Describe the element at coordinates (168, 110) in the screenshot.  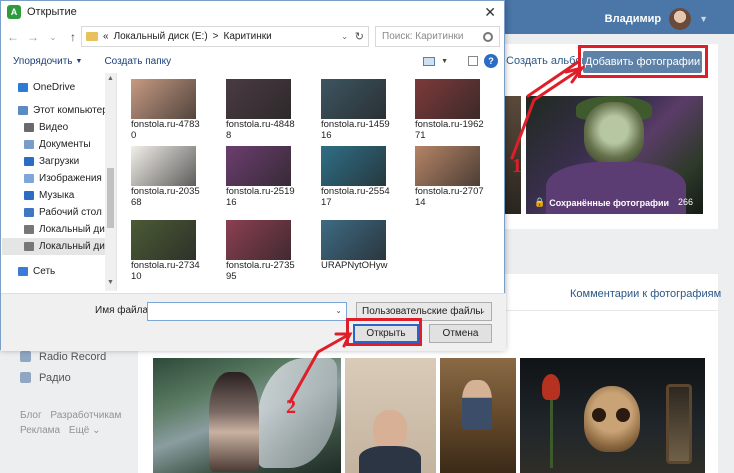
I see `file-item: fonstola.ru-47830` at that location.